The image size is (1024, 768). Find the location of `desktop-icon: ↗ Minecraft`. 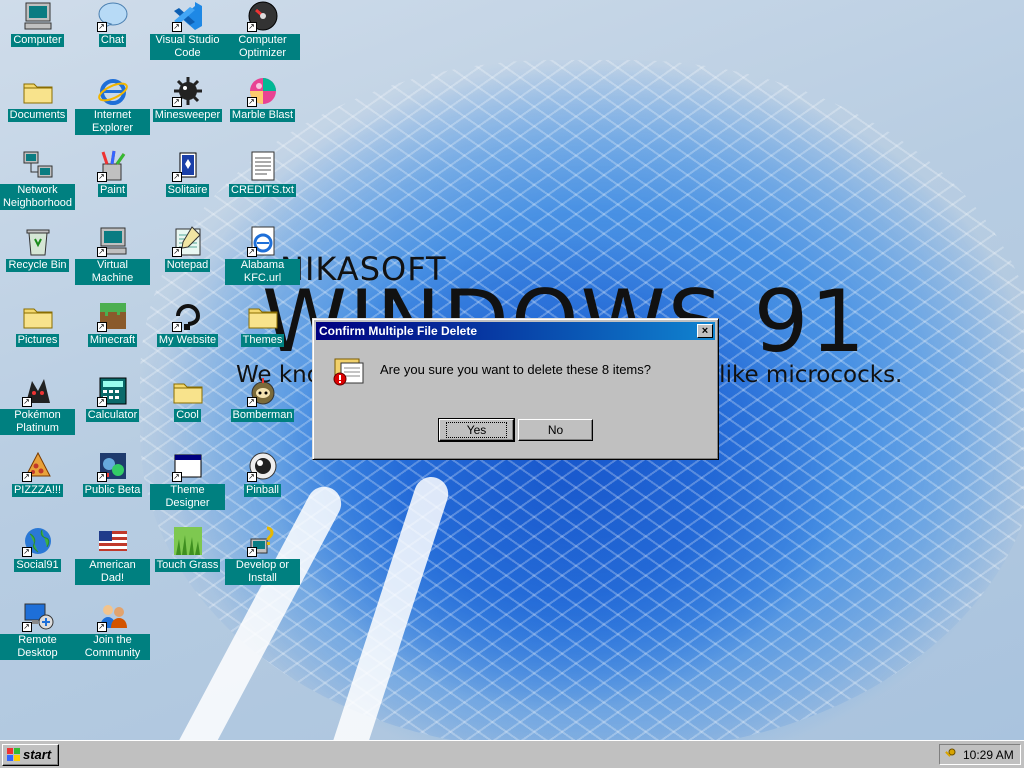

desktop-icon: ↗ Minecraft is located at coordinates (112, 323).